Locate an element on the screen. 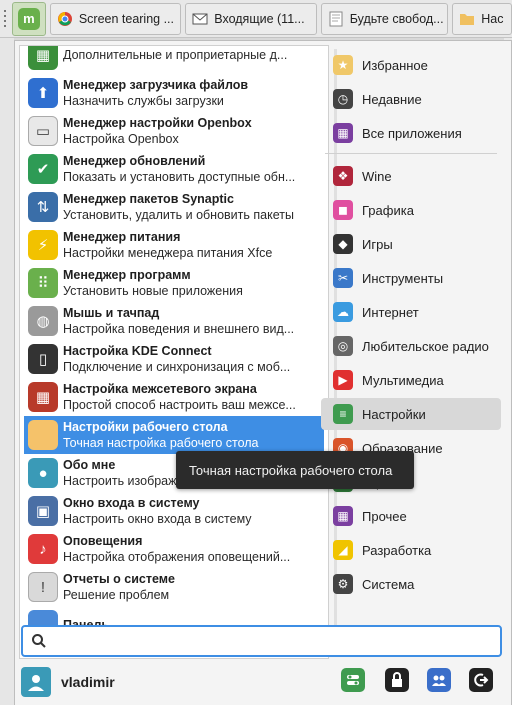 The width and height of the screenshot is (512, 705). desktop-icon is located at coordinates (43, 435).